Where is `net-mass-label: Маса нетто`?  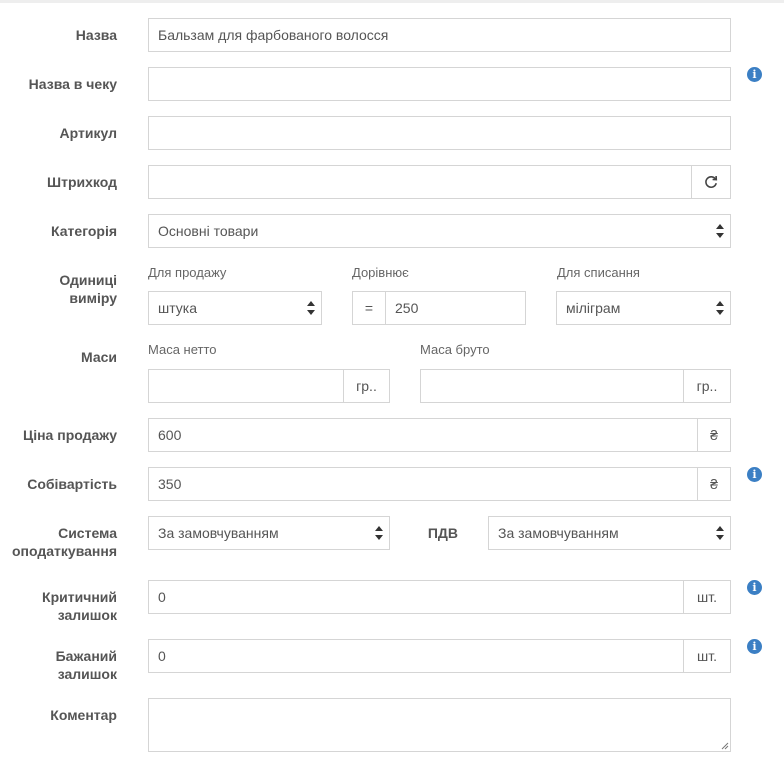
net-mass-label: Маса нетто is located at coordinates (182, 349).